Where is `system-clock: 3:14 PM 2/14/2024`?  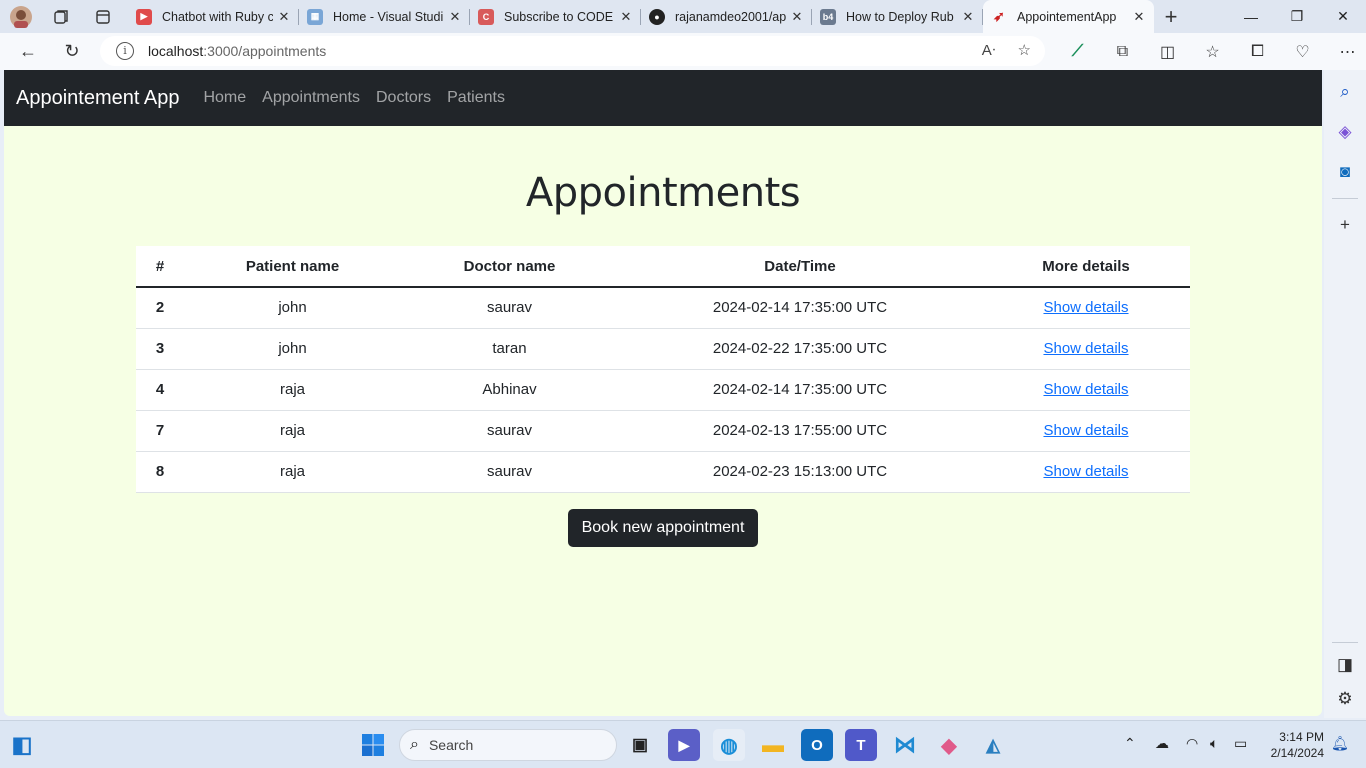 system-clock: 3:14 PM 2/14/2024 is located at coordinates (1293, 745).